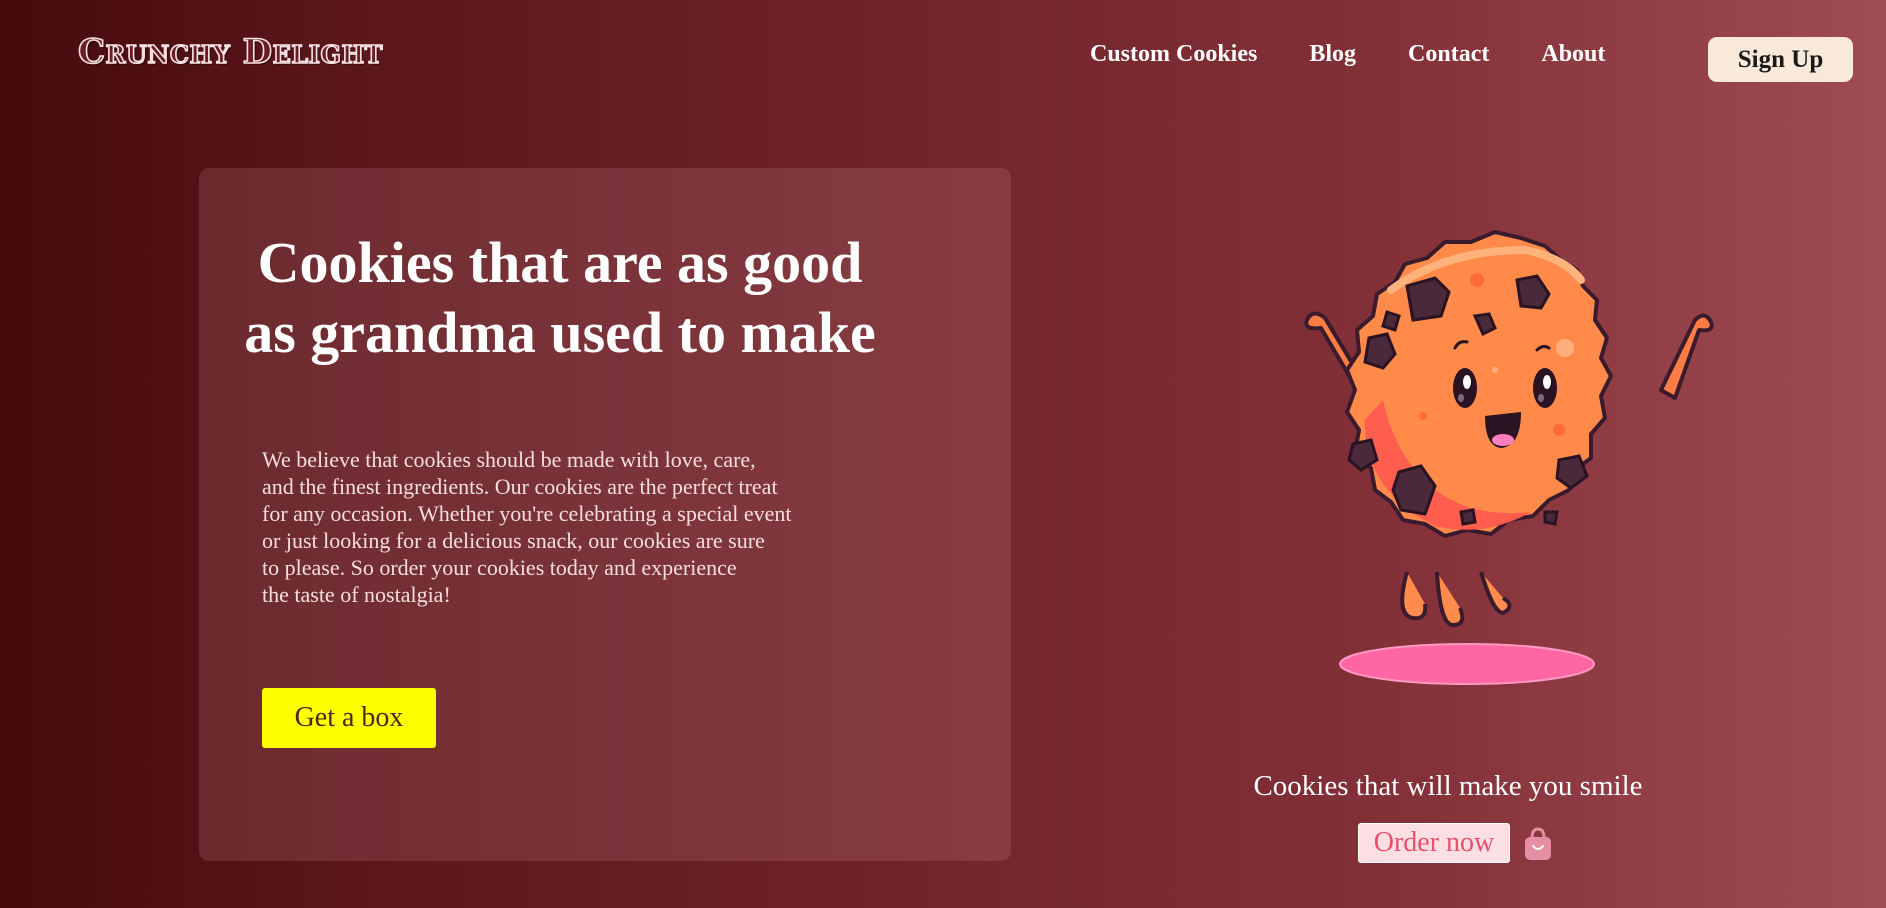 The height and width of the screenshot is (908, 1886). What do you see at coordinates (560, 332) in the screenshot?
I see `hero-headline-line-2: as grandma used to make` at bounding box center [560, 332].